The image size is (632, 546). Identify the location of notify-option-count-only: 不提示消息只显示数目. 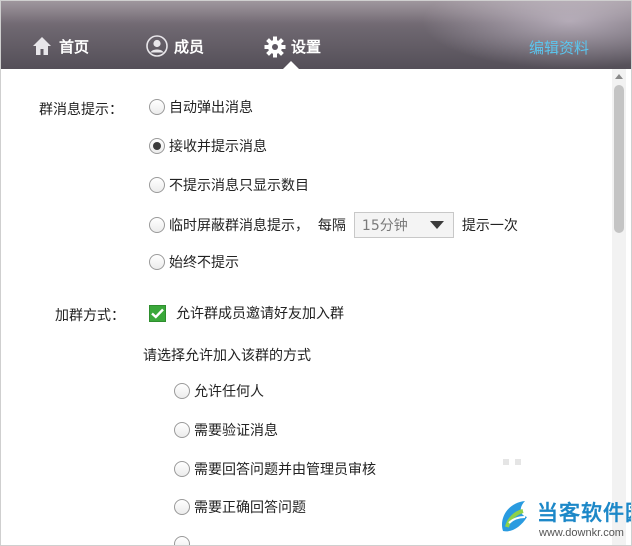
(229, 185).